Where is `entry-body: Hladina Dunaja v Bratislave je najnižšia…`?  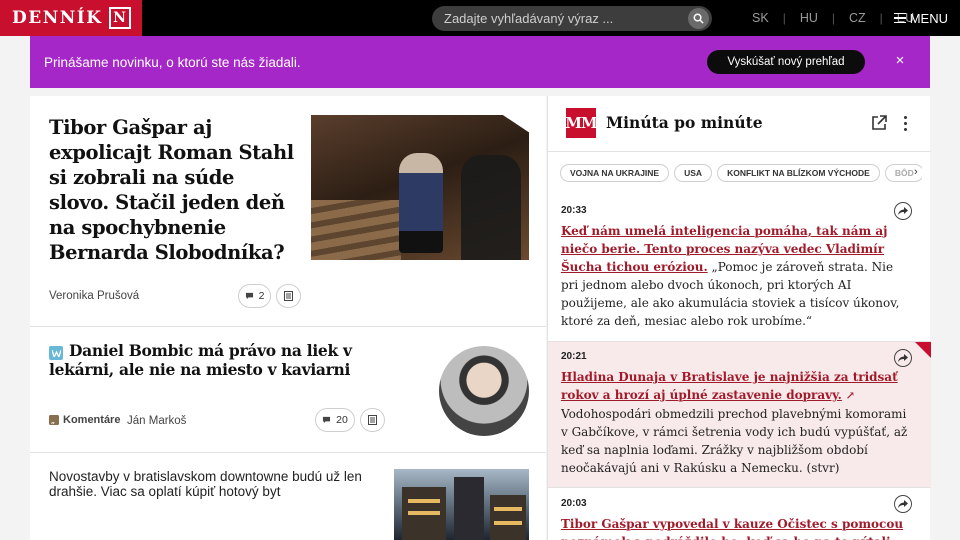 entry-body: Hladina Dunaja v Bratislave je najnižšia… is located at coordinates (737, 422).